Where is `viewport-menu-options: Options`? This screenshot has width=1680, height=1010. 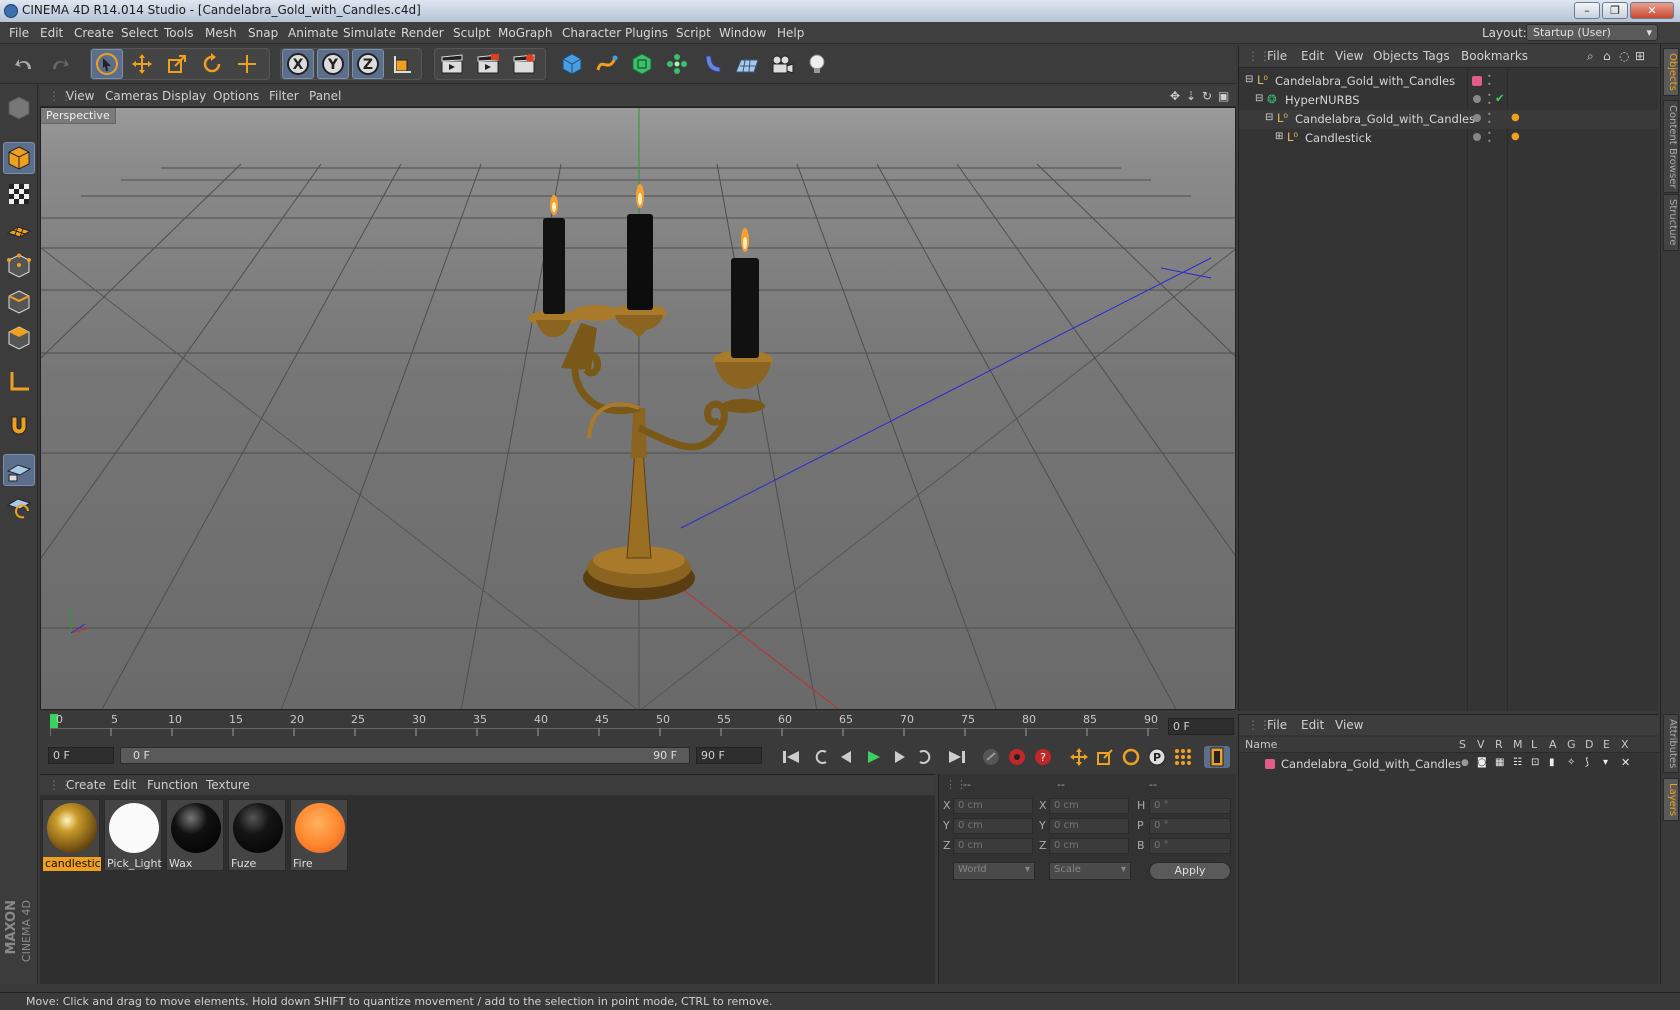 viewport-menu-options: Options is located at coordinates (236, 96).